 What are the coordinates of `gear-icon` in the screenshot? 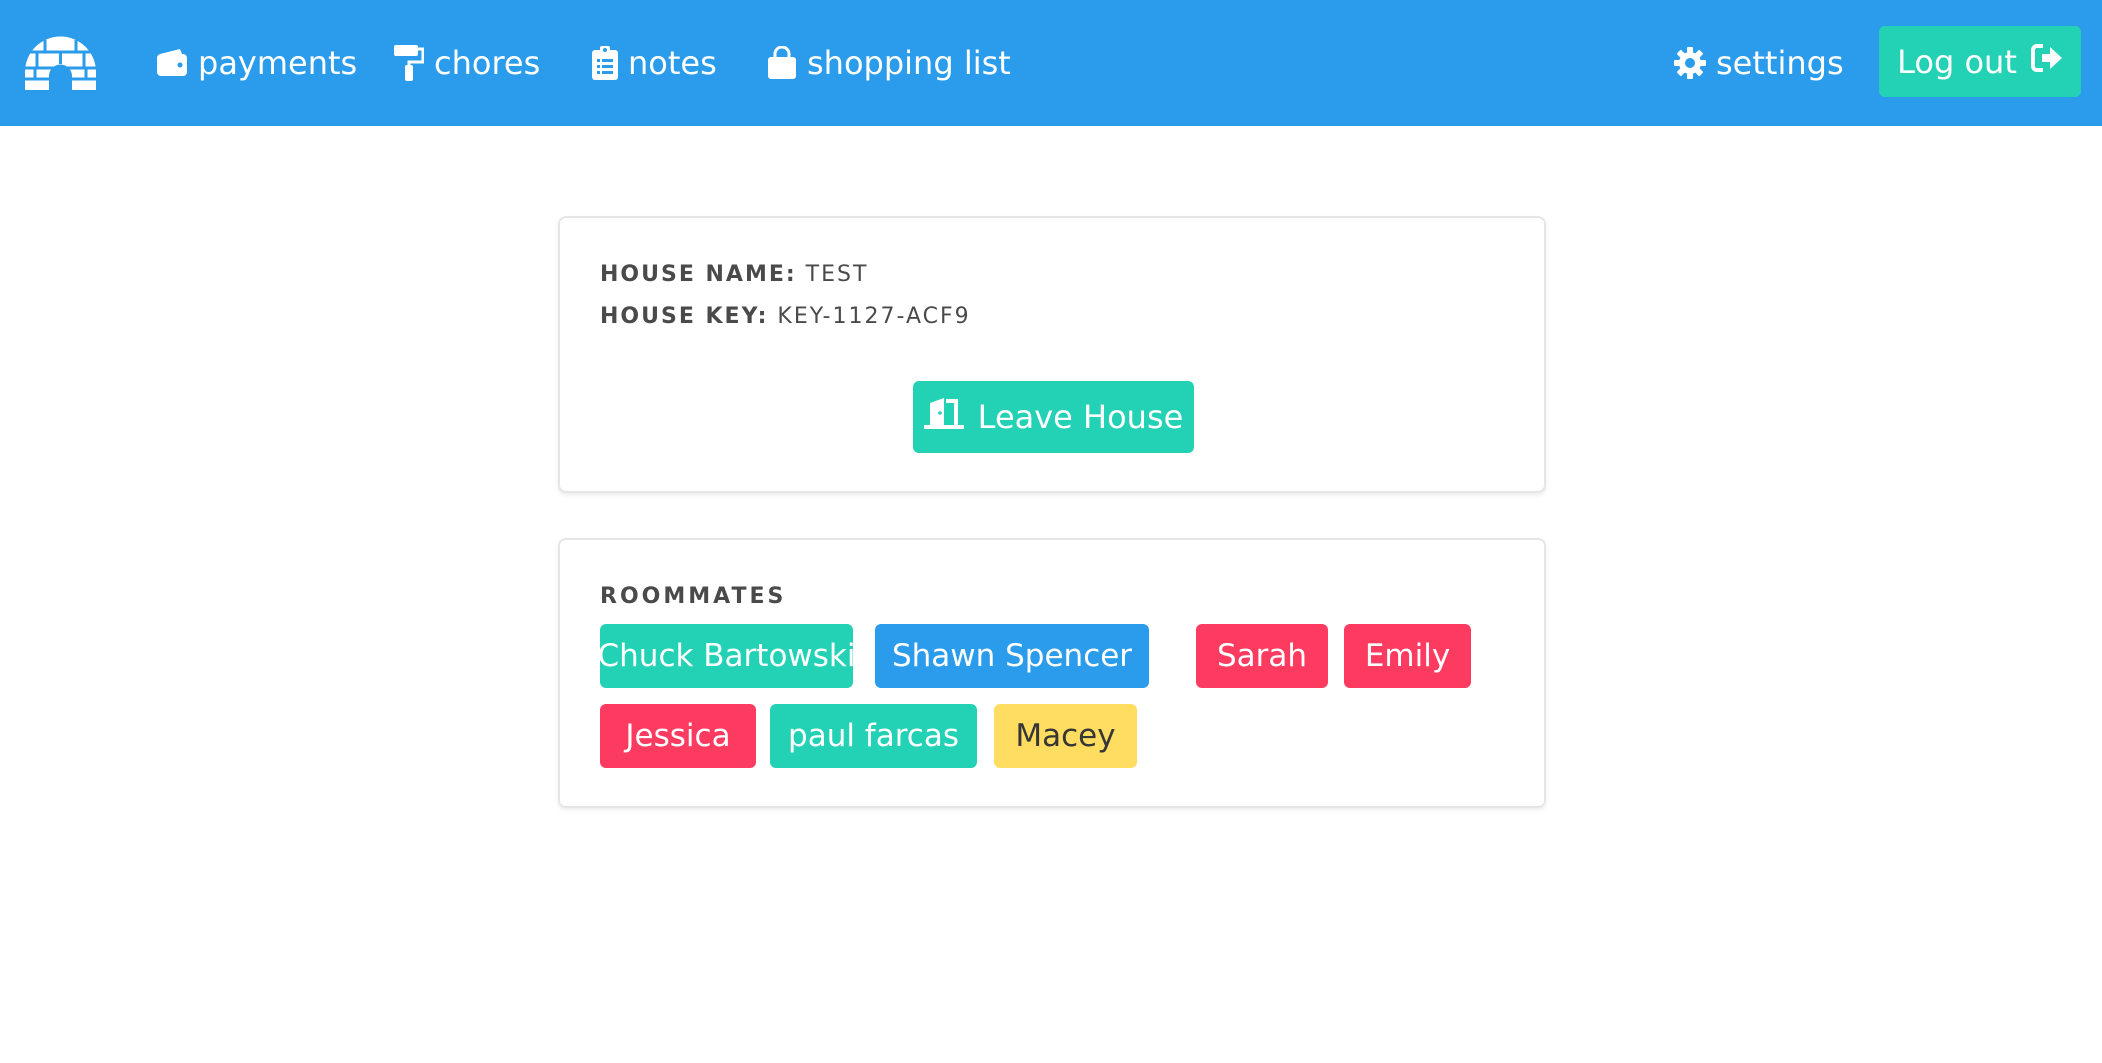 It's located at (1690, 63).